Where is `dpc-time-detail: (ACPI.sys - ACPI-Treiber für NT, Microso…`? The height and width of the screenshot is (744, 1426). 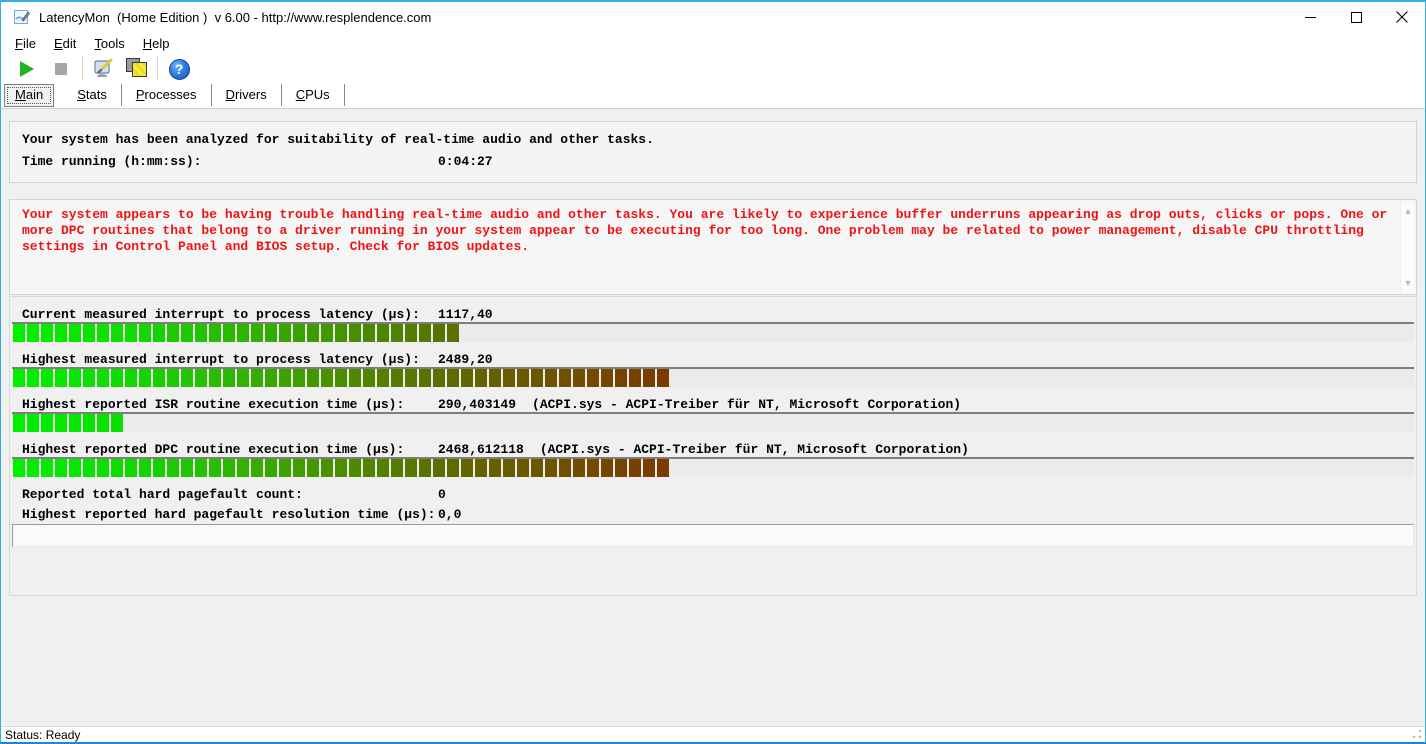
dpc-time-detail: (ACPI.sys - ACPI-Treiber für NT, Microso… is located at coordinates (754, 449).